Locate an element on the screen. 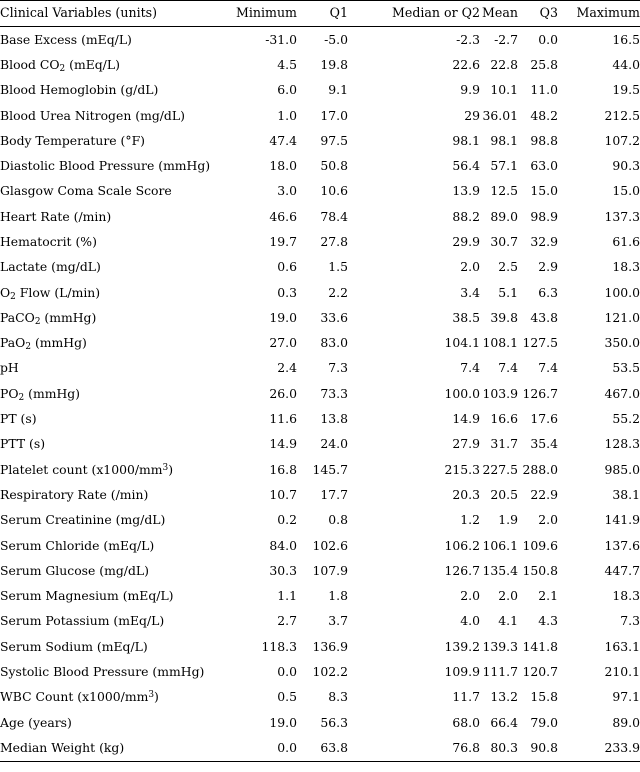 Image resolution: width=640 pixels, height=772 pixels. row-cell-variable: Median Weight (kg) is located at coordinates (62, 747).